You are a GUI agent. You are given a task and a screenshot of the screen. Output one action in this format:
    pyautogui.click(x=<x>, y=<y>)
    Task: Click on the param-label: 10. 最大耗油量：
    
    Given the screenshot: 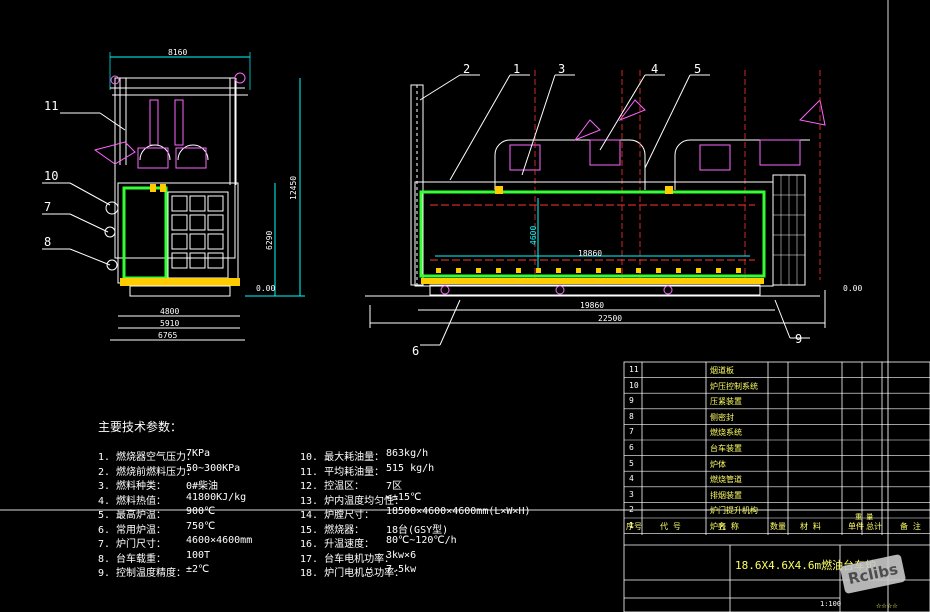 What is the action you would take?
    pyautogui.click(x=342, y=457)
    